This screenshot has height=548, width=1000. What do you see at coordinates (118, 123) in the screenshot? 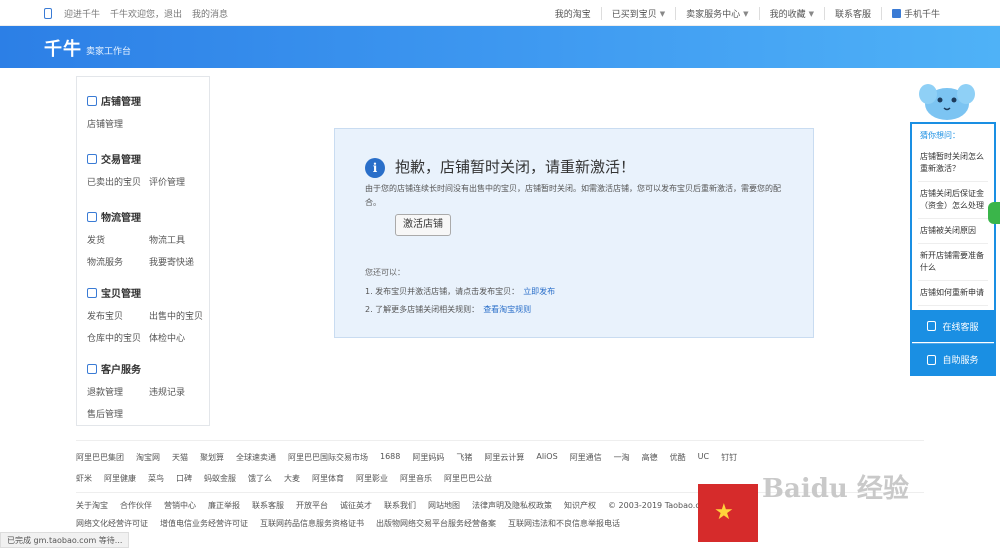
I see `sidebar-item: 店铺管理` at bounding box center [118, 123].